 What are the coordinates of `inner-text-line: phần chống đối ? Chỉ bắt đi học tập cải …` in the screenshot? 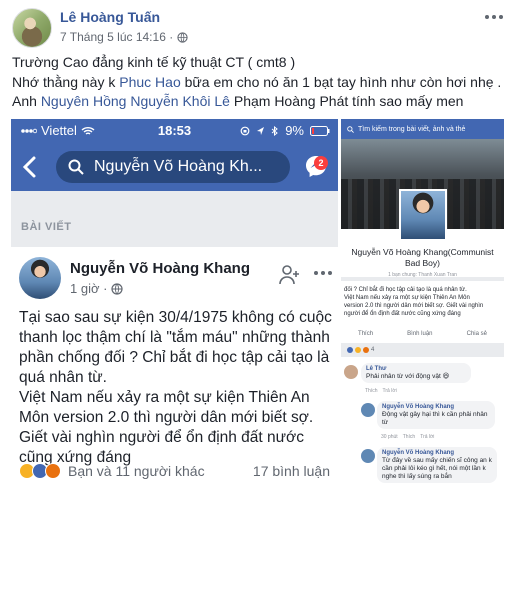 It's located at (174, 357).